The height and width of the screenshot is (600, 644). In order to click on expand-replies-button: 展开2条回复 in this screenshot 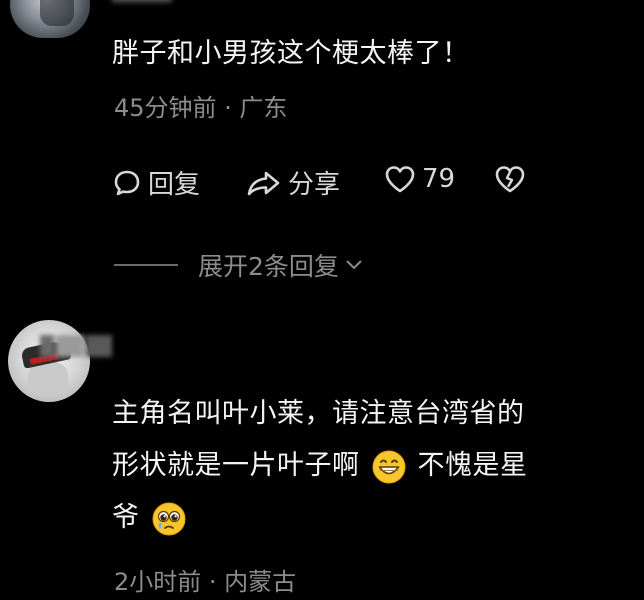, I will do `click(238, 265)`.